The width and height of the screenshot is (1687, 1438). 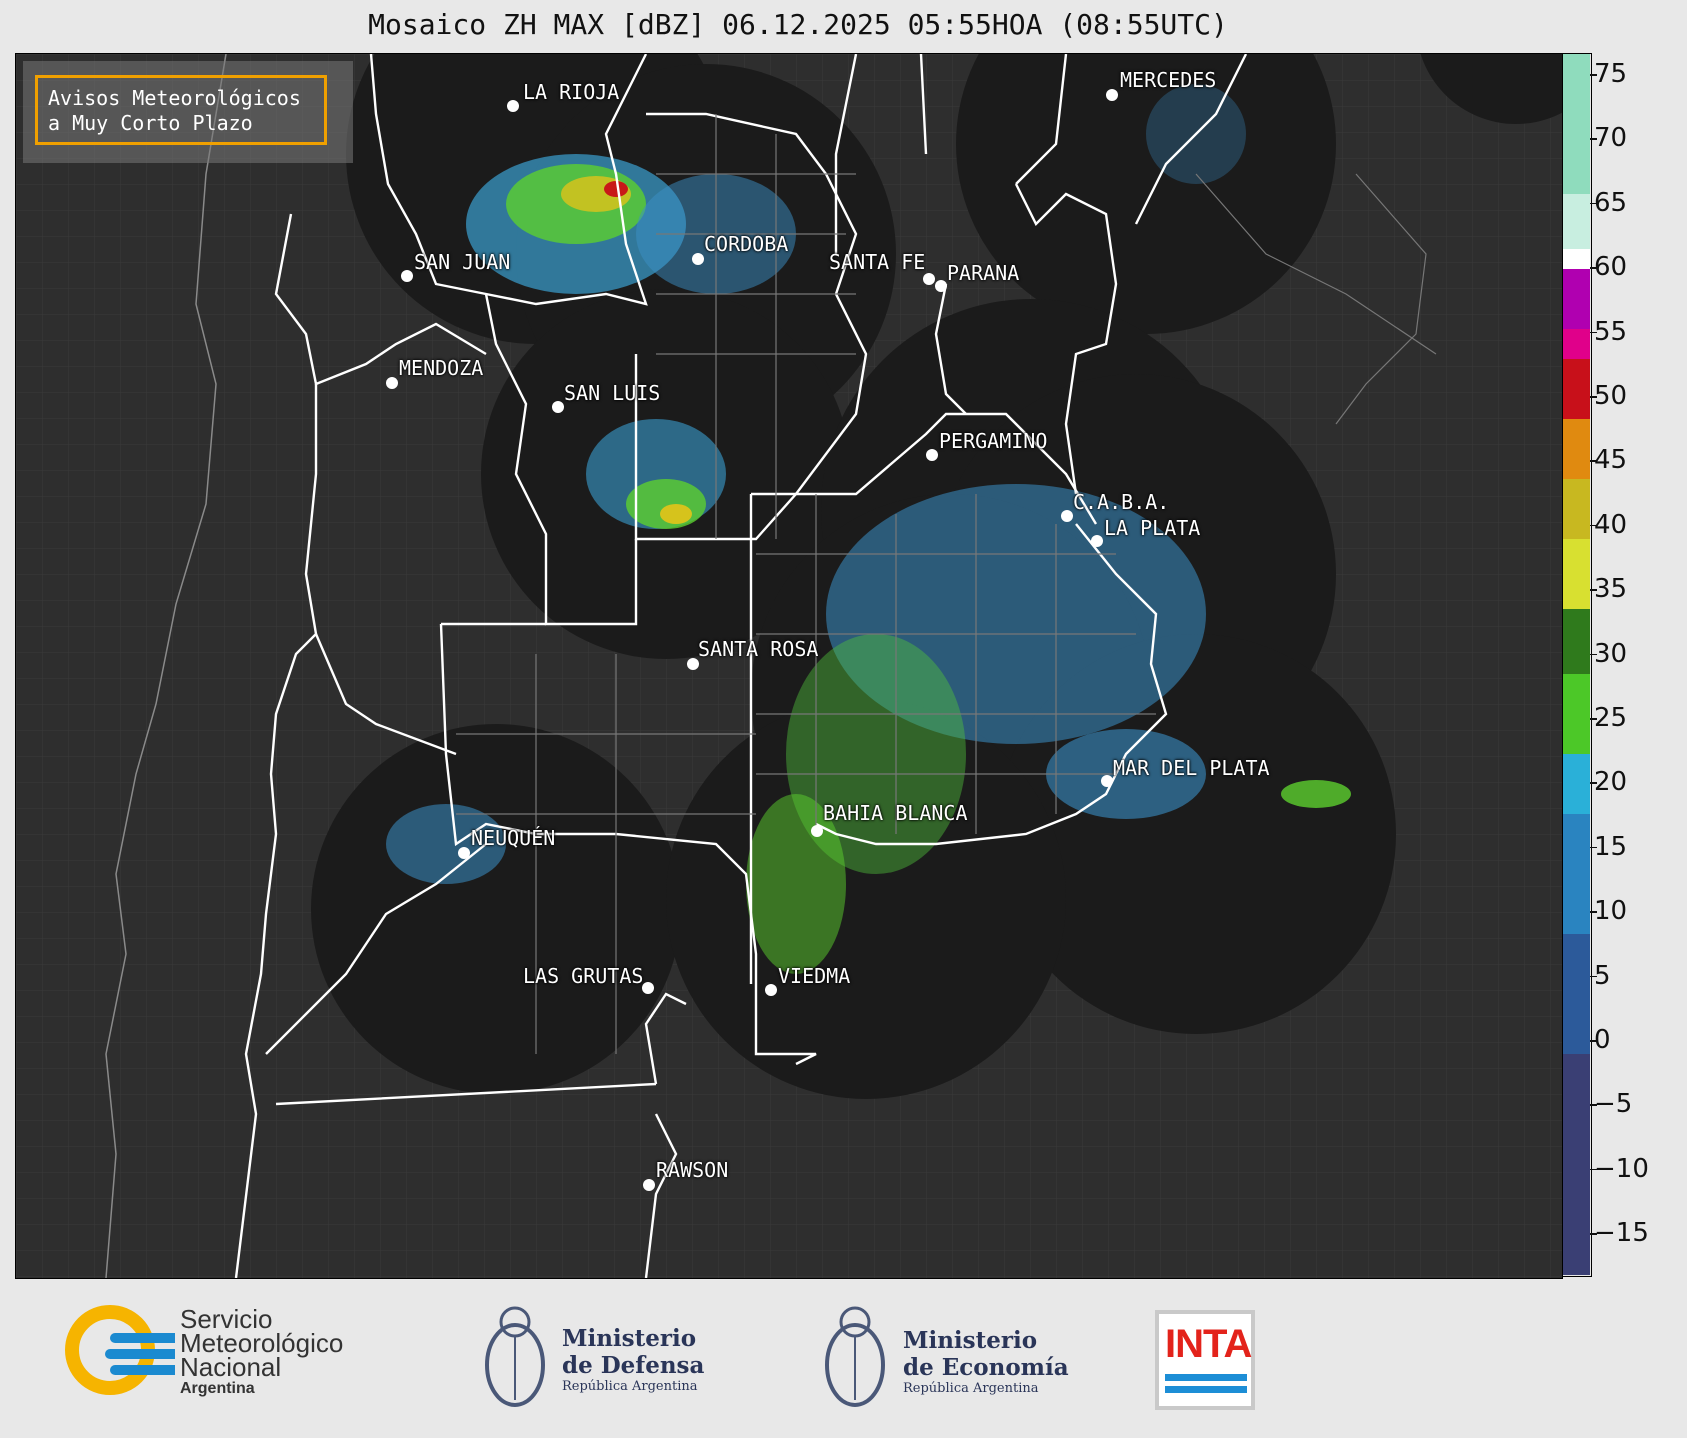 I want to click on economia-line2: de Economía, so click(x=986, y=1367).